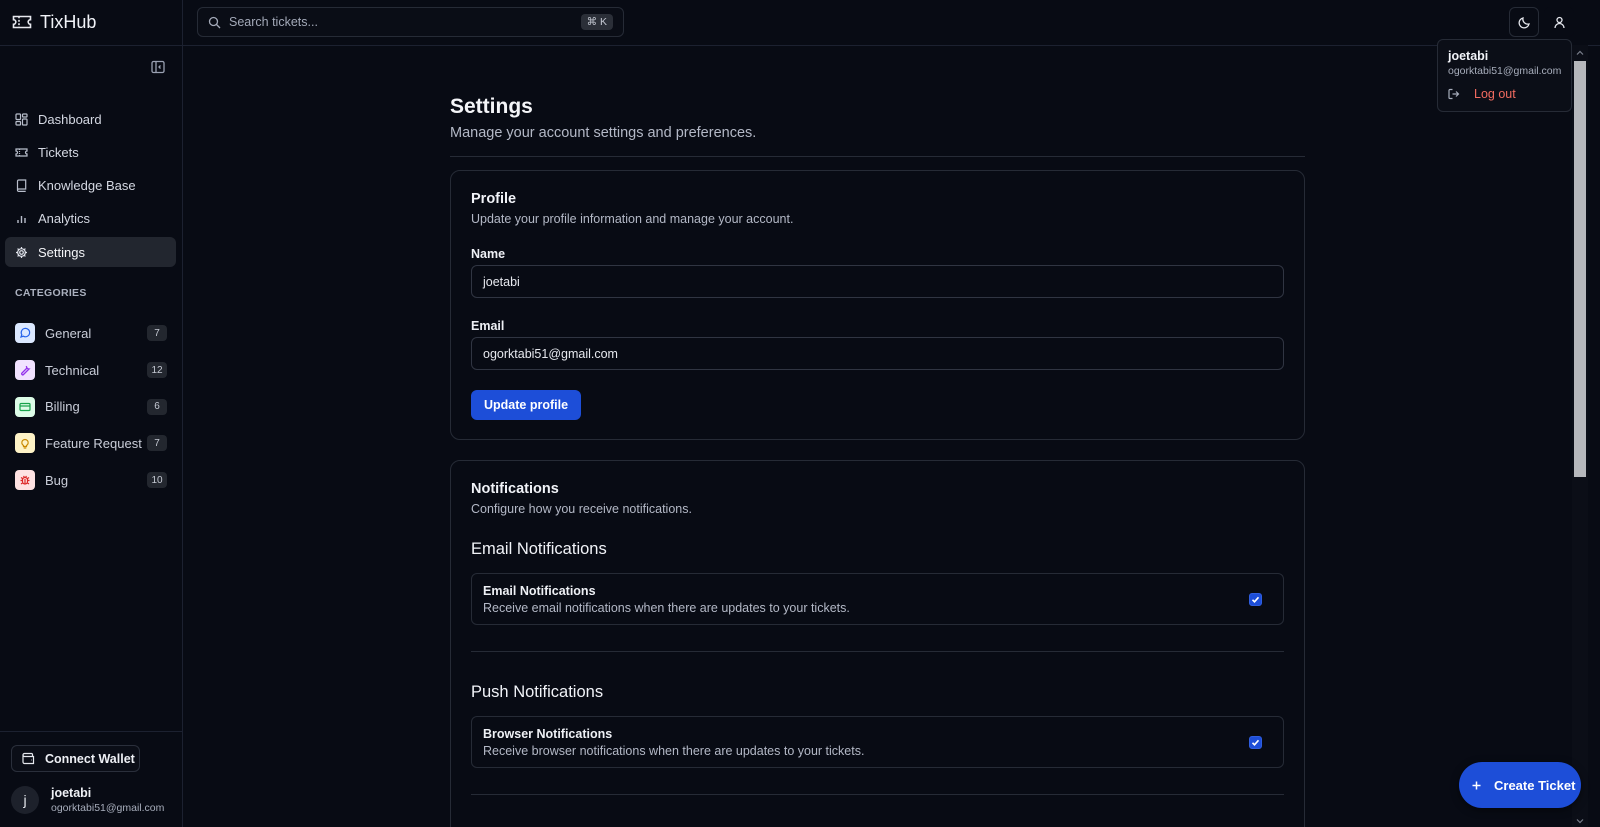  I want to click on theme-toggle-button, so click(1524, 22).